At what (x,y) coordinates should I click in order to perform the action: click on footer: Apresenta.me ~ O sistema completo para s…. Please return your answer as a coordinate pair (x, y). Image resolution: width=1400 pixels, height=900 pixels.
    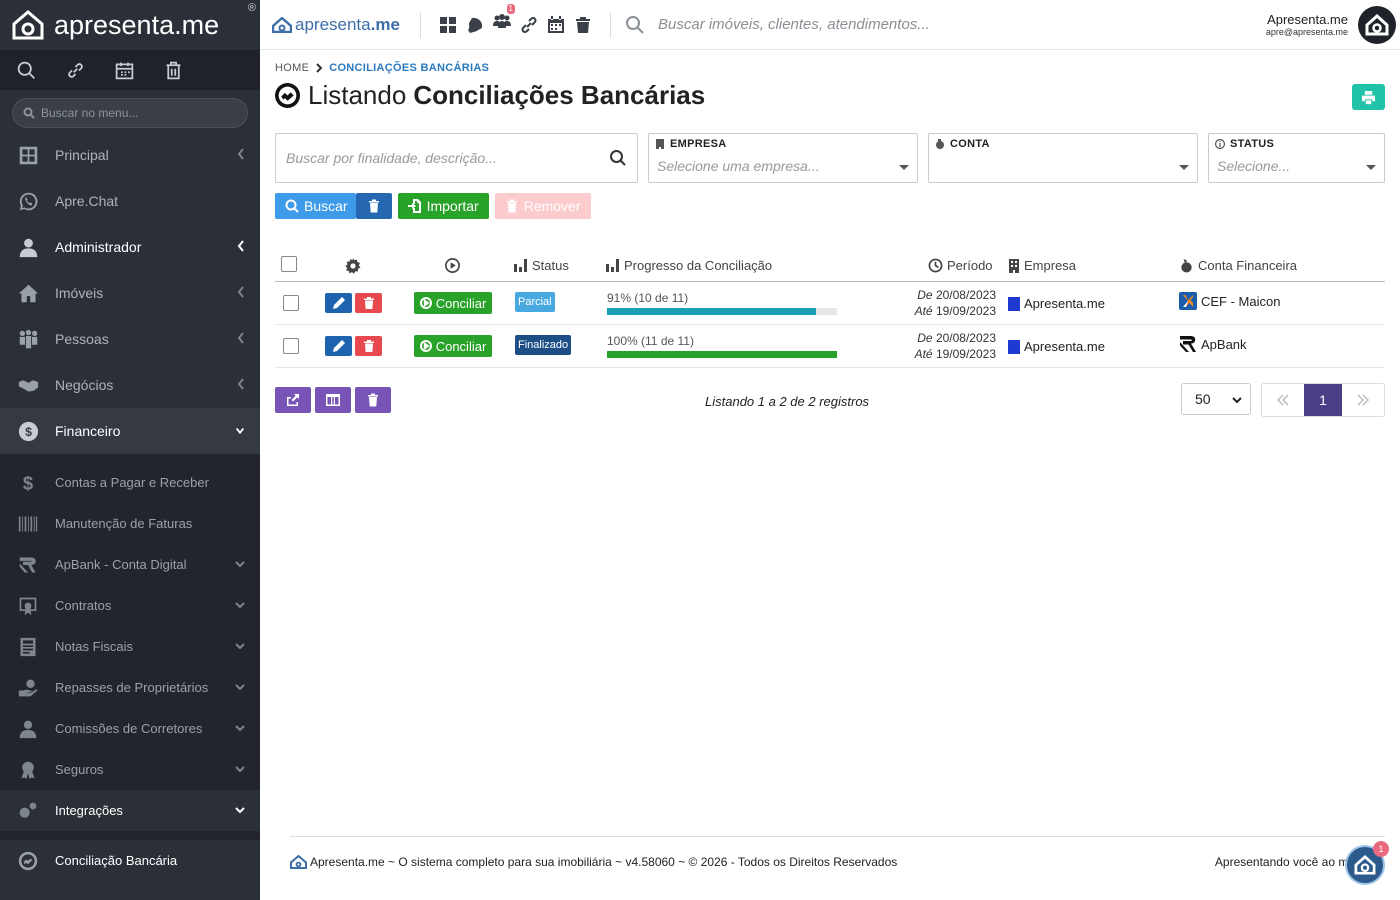
    Looking at the image, I should click on (837, 861).